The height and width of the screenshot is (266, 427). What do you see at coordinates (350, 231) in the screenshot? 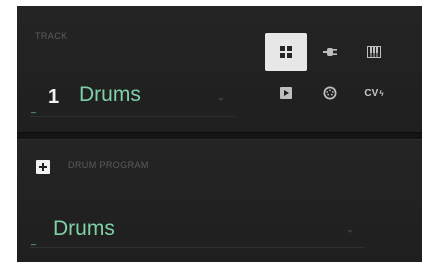
I see `program-dropdown-arrow-icon` at bounding box center [350, 231].